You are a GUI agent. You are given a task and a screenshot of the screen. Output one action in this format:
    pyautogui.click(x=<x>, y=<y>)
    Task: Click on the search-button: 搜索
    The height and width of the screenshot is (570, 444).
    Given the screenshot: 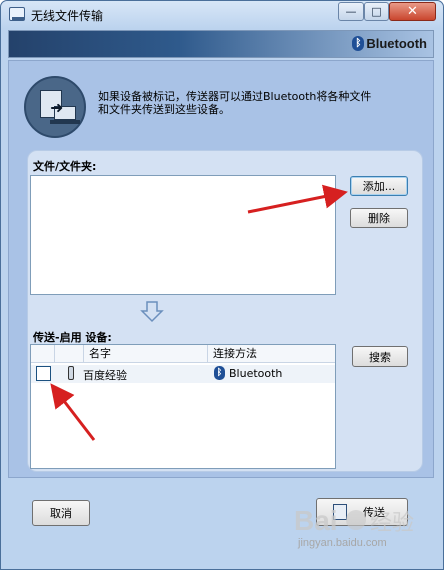 What is the action you would take?
    pyautogui.click(x=380, y=356)
    